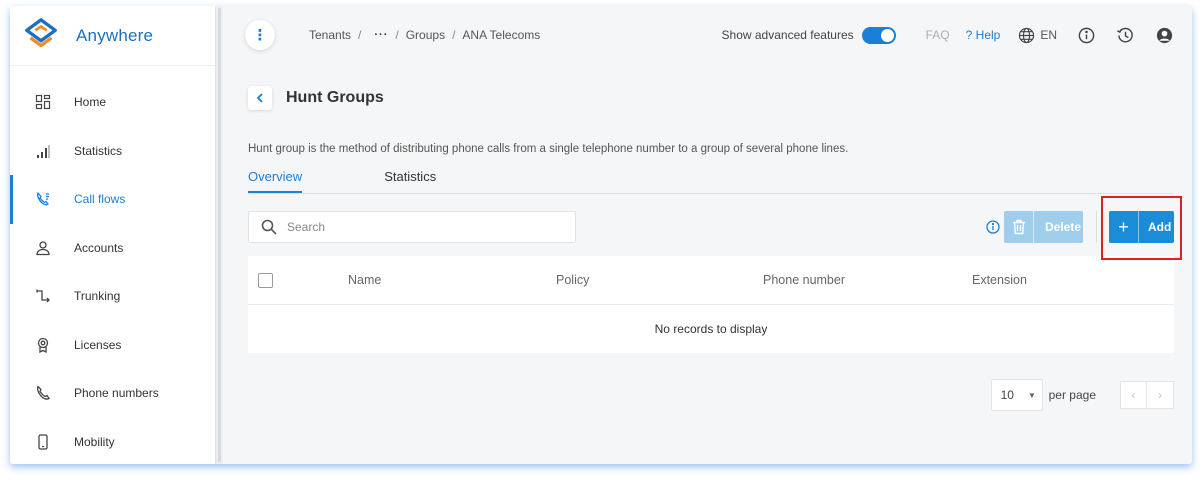 The image size is (1204, 480). I want to click on breadcrumb-groups: Groups, so click(425, 35).